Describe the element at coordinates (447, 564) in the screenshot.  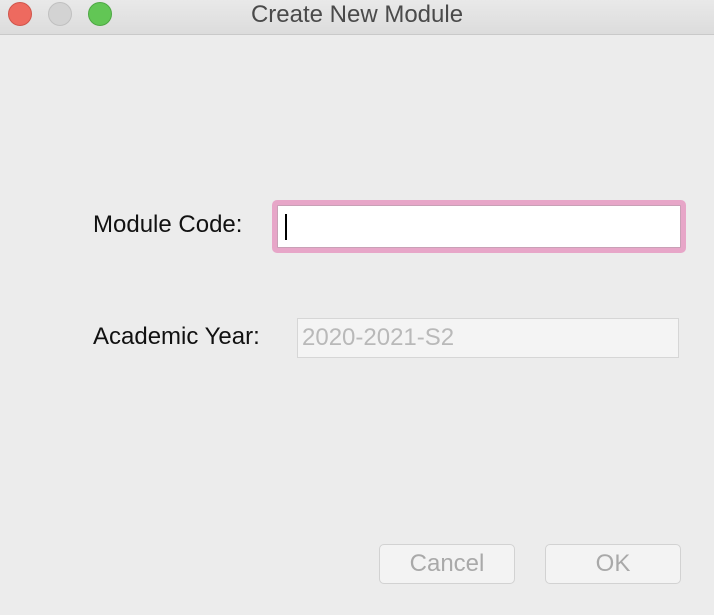
I see `cancel-button: Cancel` at that location.